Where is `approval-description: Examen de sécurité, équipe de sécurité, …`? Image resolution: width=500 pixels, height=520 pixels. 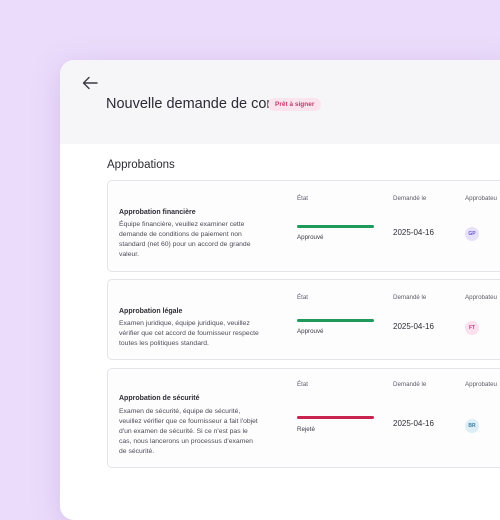 approval-description: Examen de sécurité, équipe de sécurité, … is located at coordinates (188, 431).